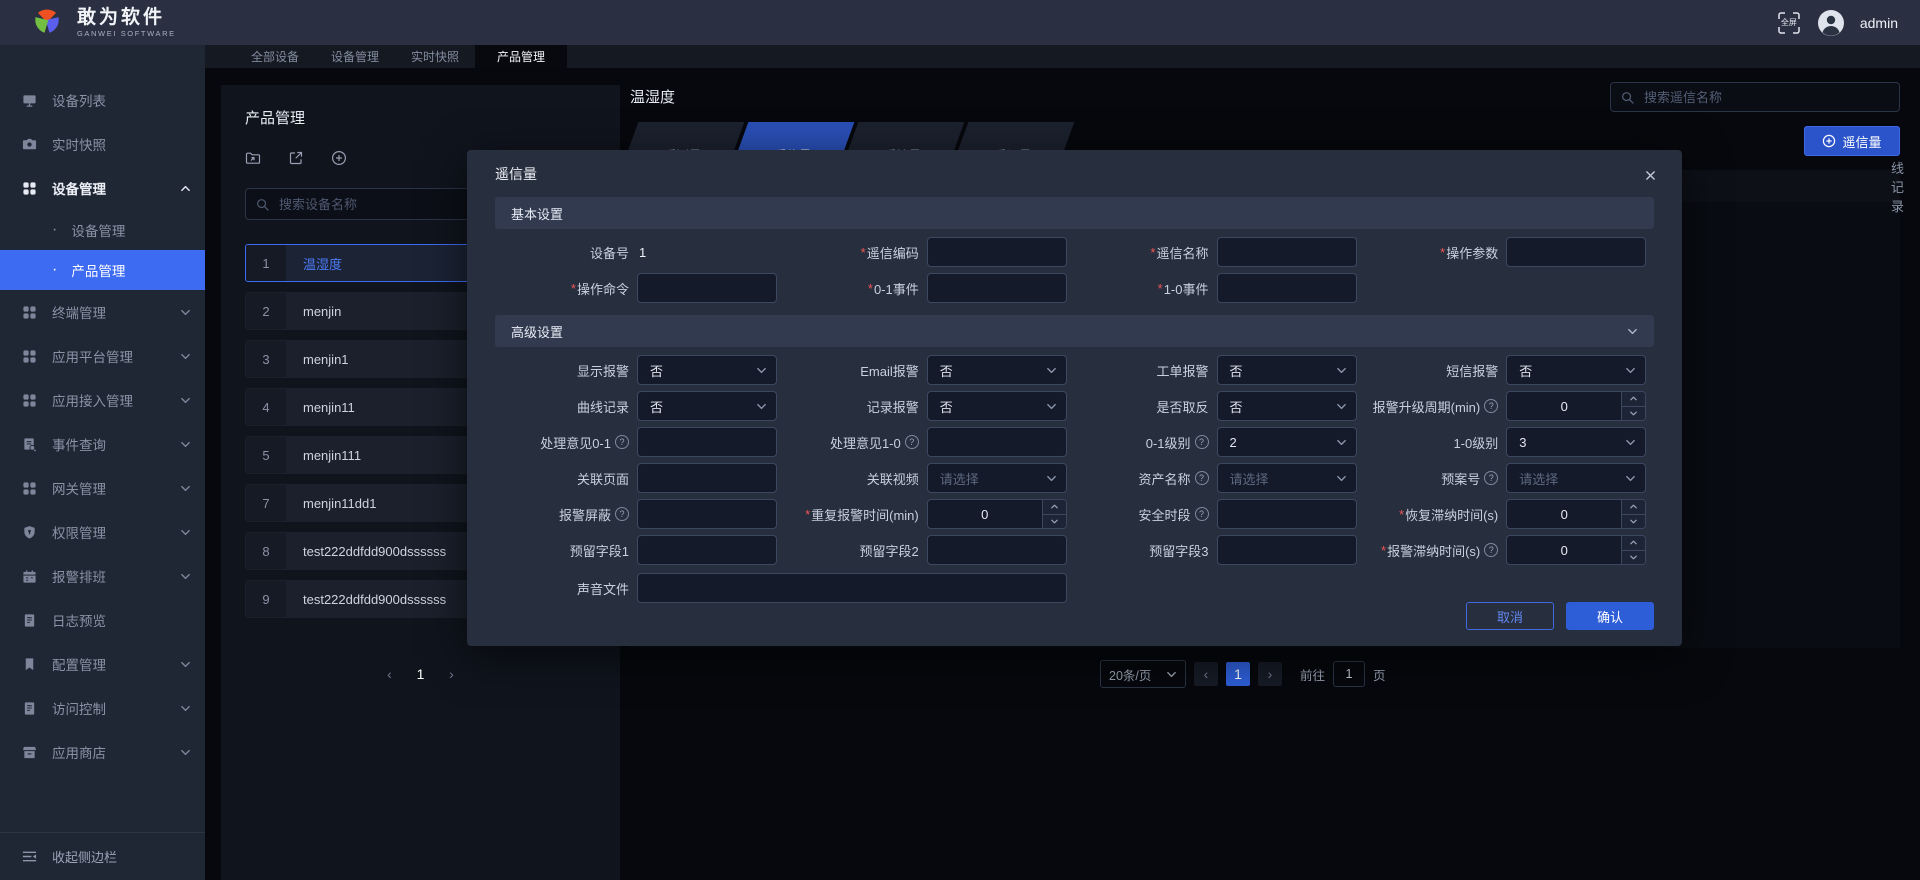  I want to click on confirm-button: 确认, so click(1610, 616).